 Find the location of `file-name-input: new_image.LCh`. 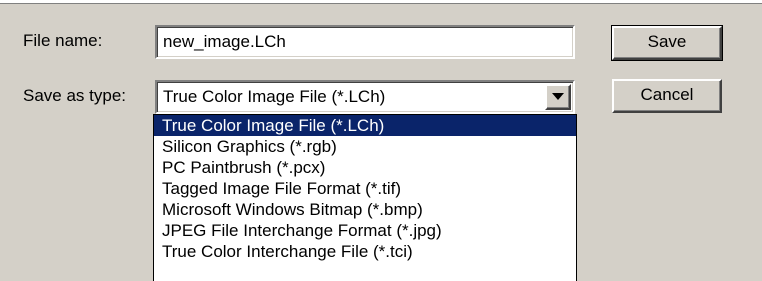

file-name-input: new_image.LCh is located at coordinates (365, 42).